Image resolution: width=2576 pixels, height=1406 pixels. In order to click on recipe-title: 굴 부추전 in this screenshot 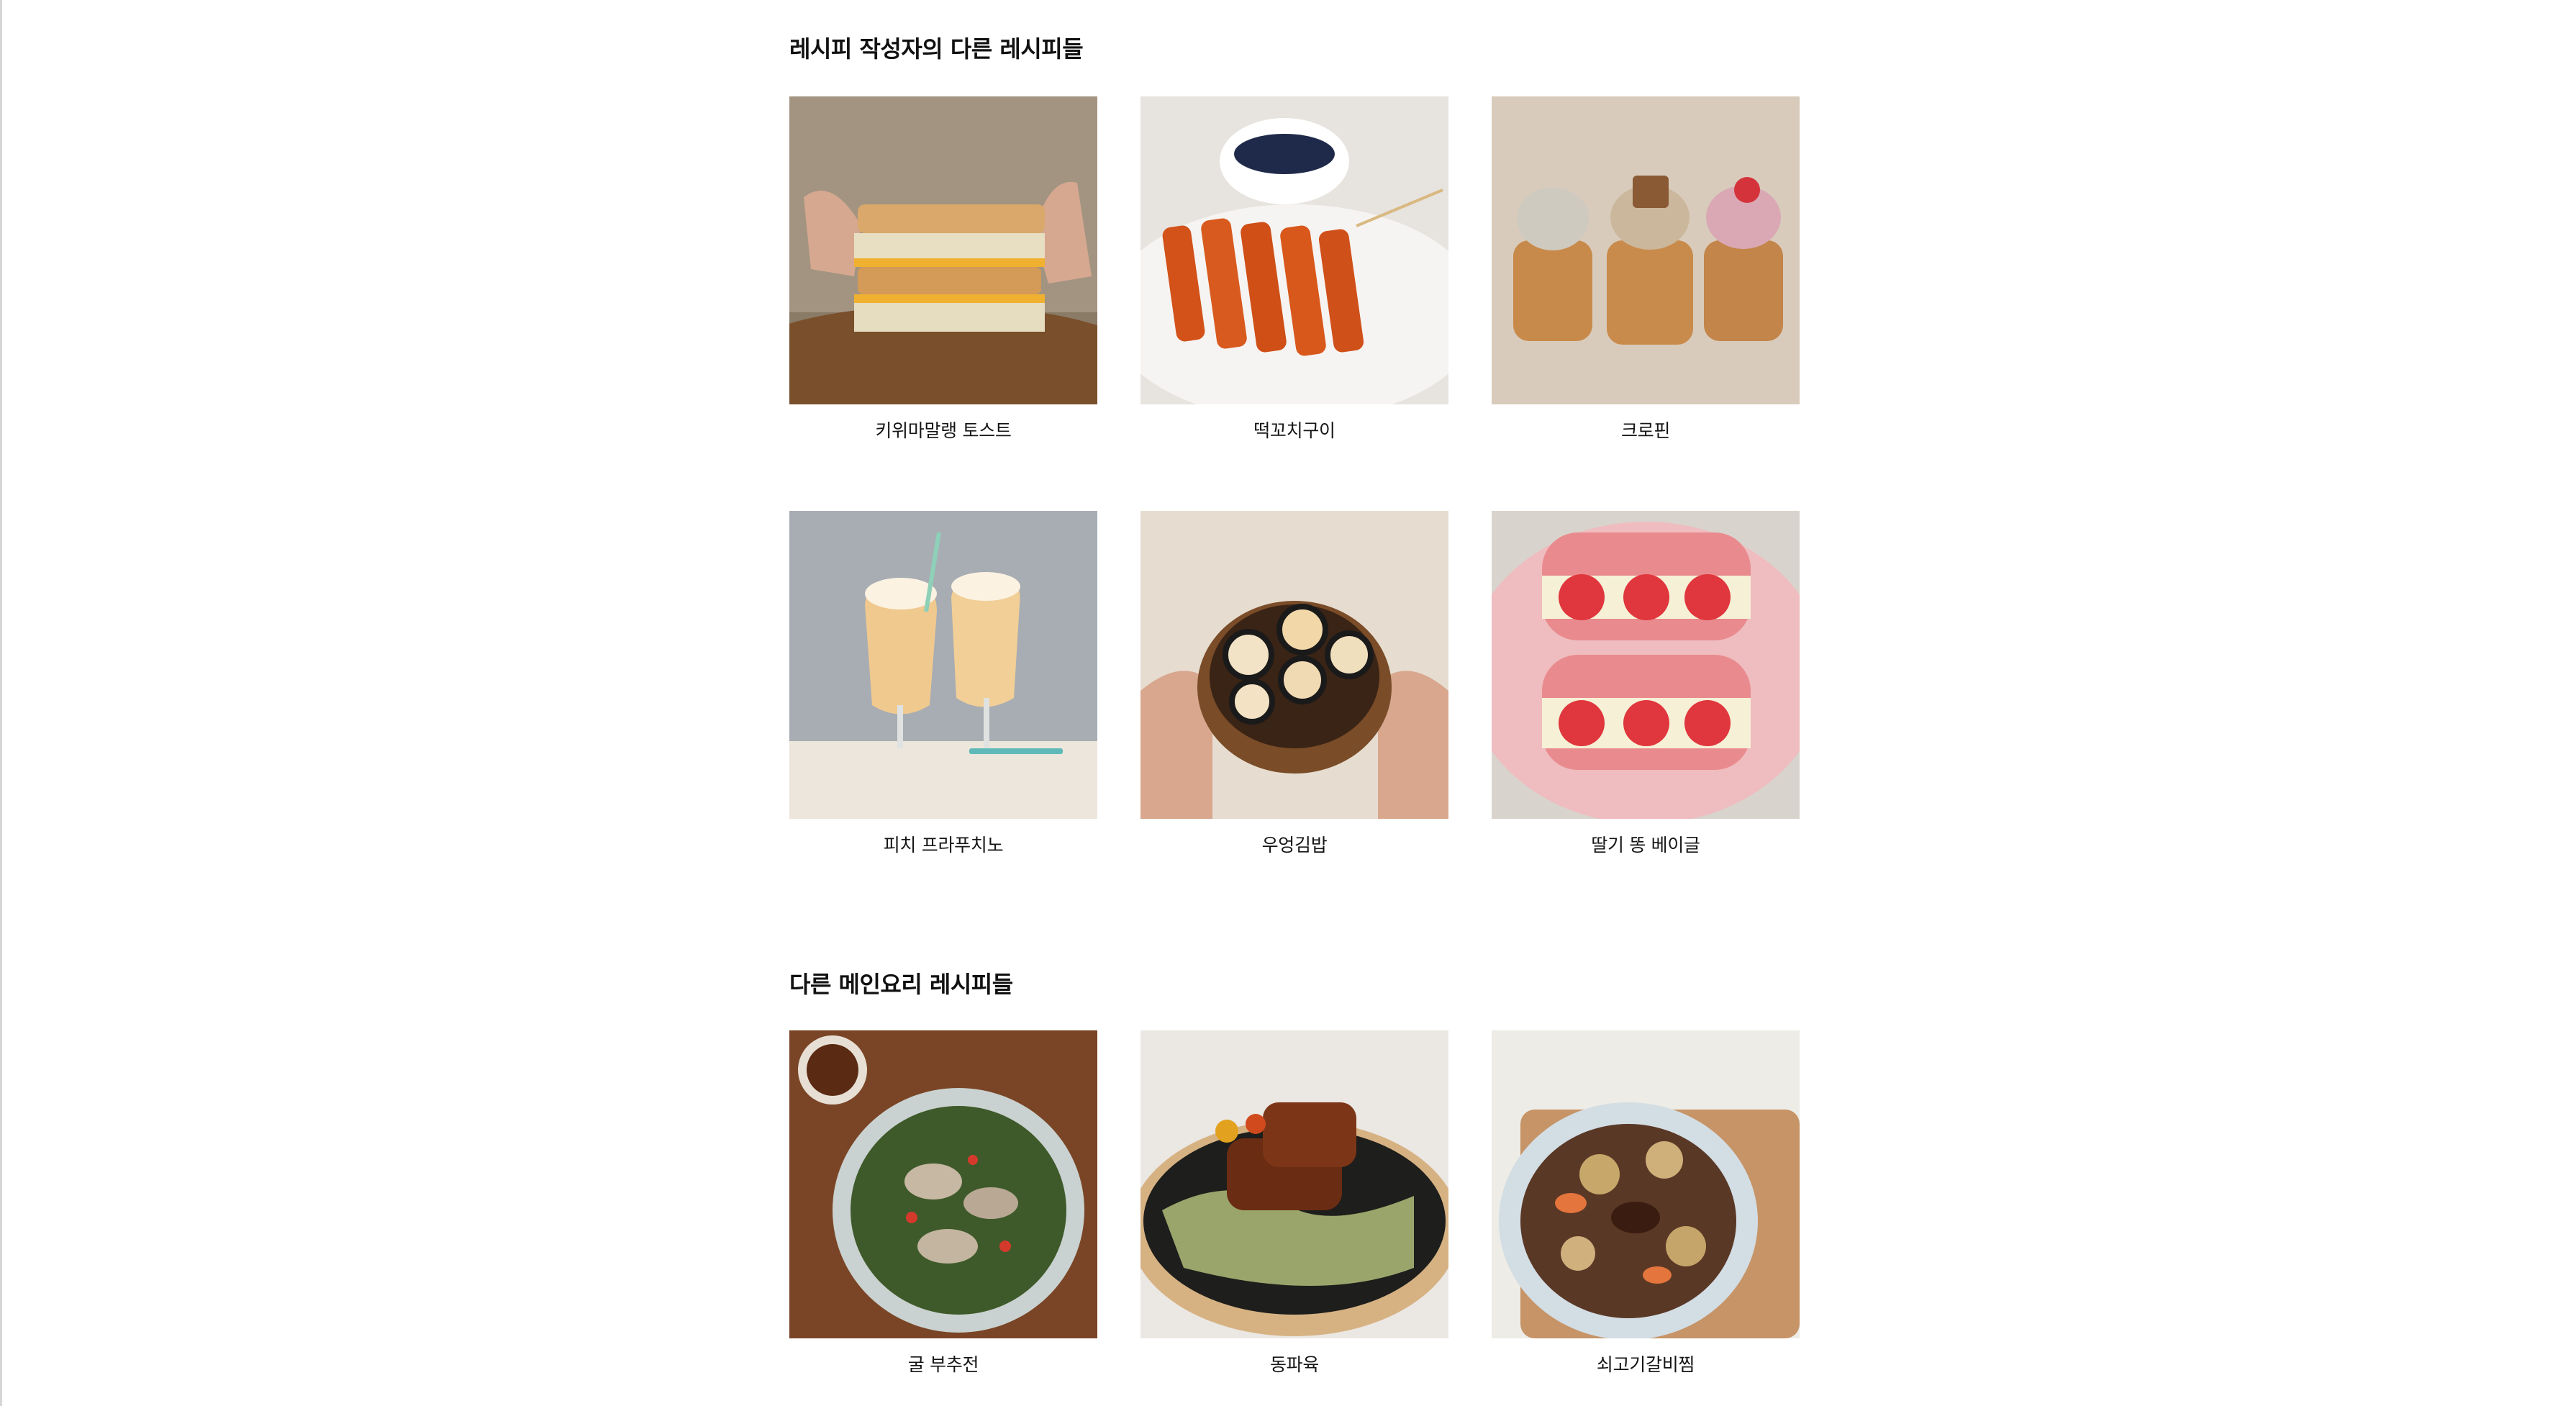, I will do `click(943, 1365)`.